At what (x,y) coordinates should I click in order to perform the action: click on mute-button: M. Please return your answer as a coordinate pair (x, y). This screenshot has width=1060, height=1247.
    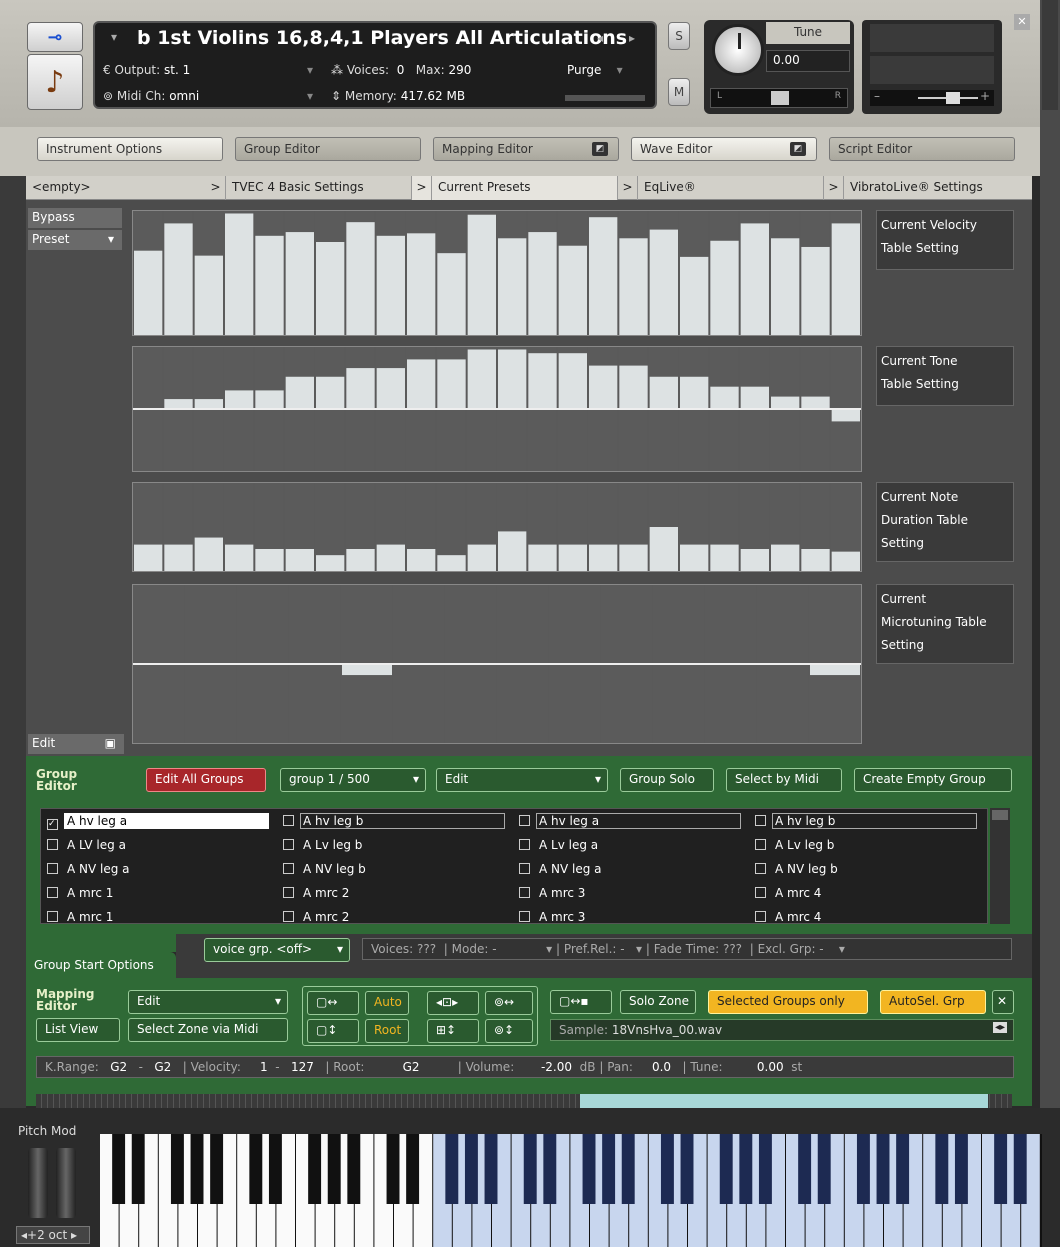
    Looking at the image, I should click on (679, 92).